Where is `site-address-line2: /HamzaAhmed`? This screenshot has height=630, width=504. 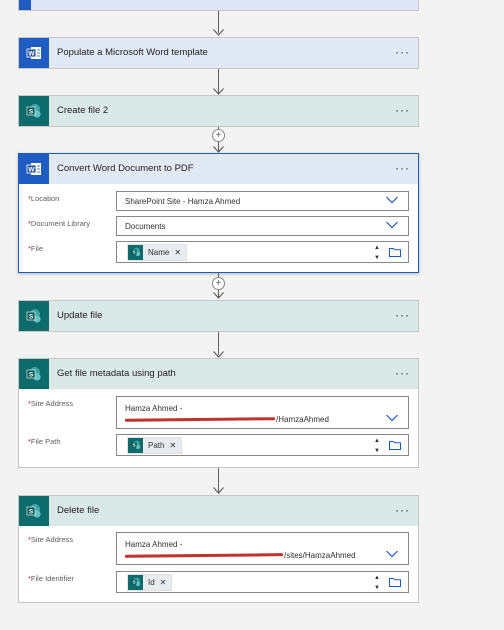 site-address-line2: /HamzaAhmed is located at coordinates (226, 419).